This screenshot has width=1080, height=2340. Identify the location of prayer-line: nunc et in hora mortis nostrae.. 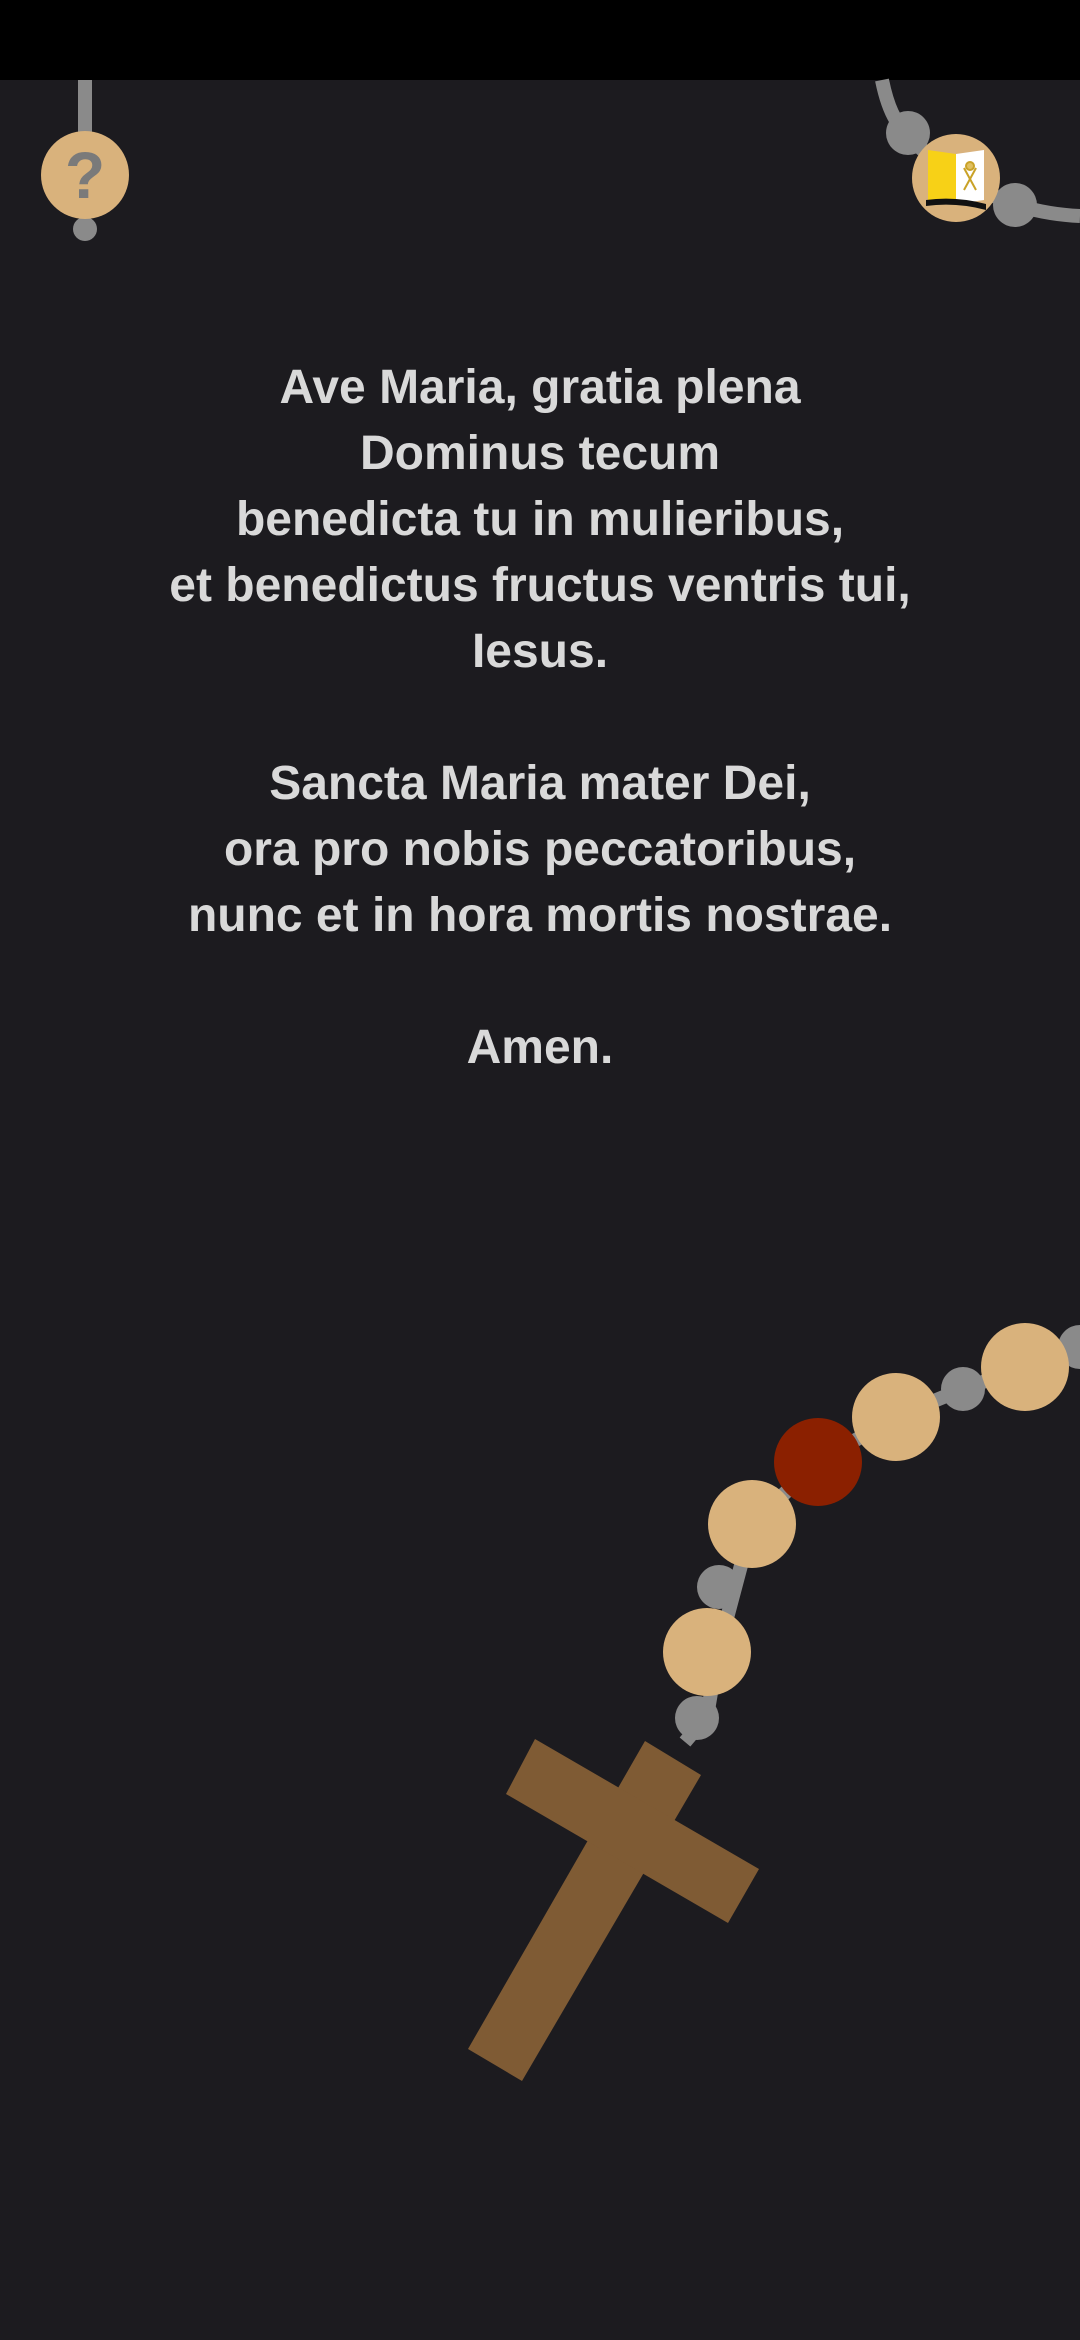
(540, 915).